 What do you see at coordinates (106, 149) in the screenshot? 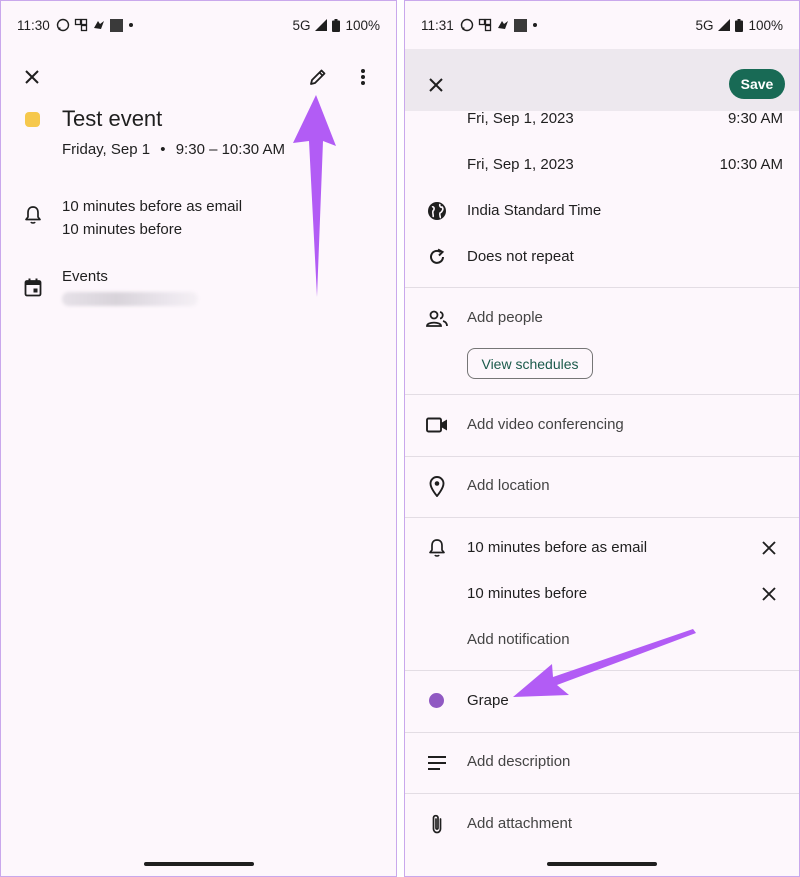
I see `event-date: Friday, Sep 1` at bounding box center [106, 149].